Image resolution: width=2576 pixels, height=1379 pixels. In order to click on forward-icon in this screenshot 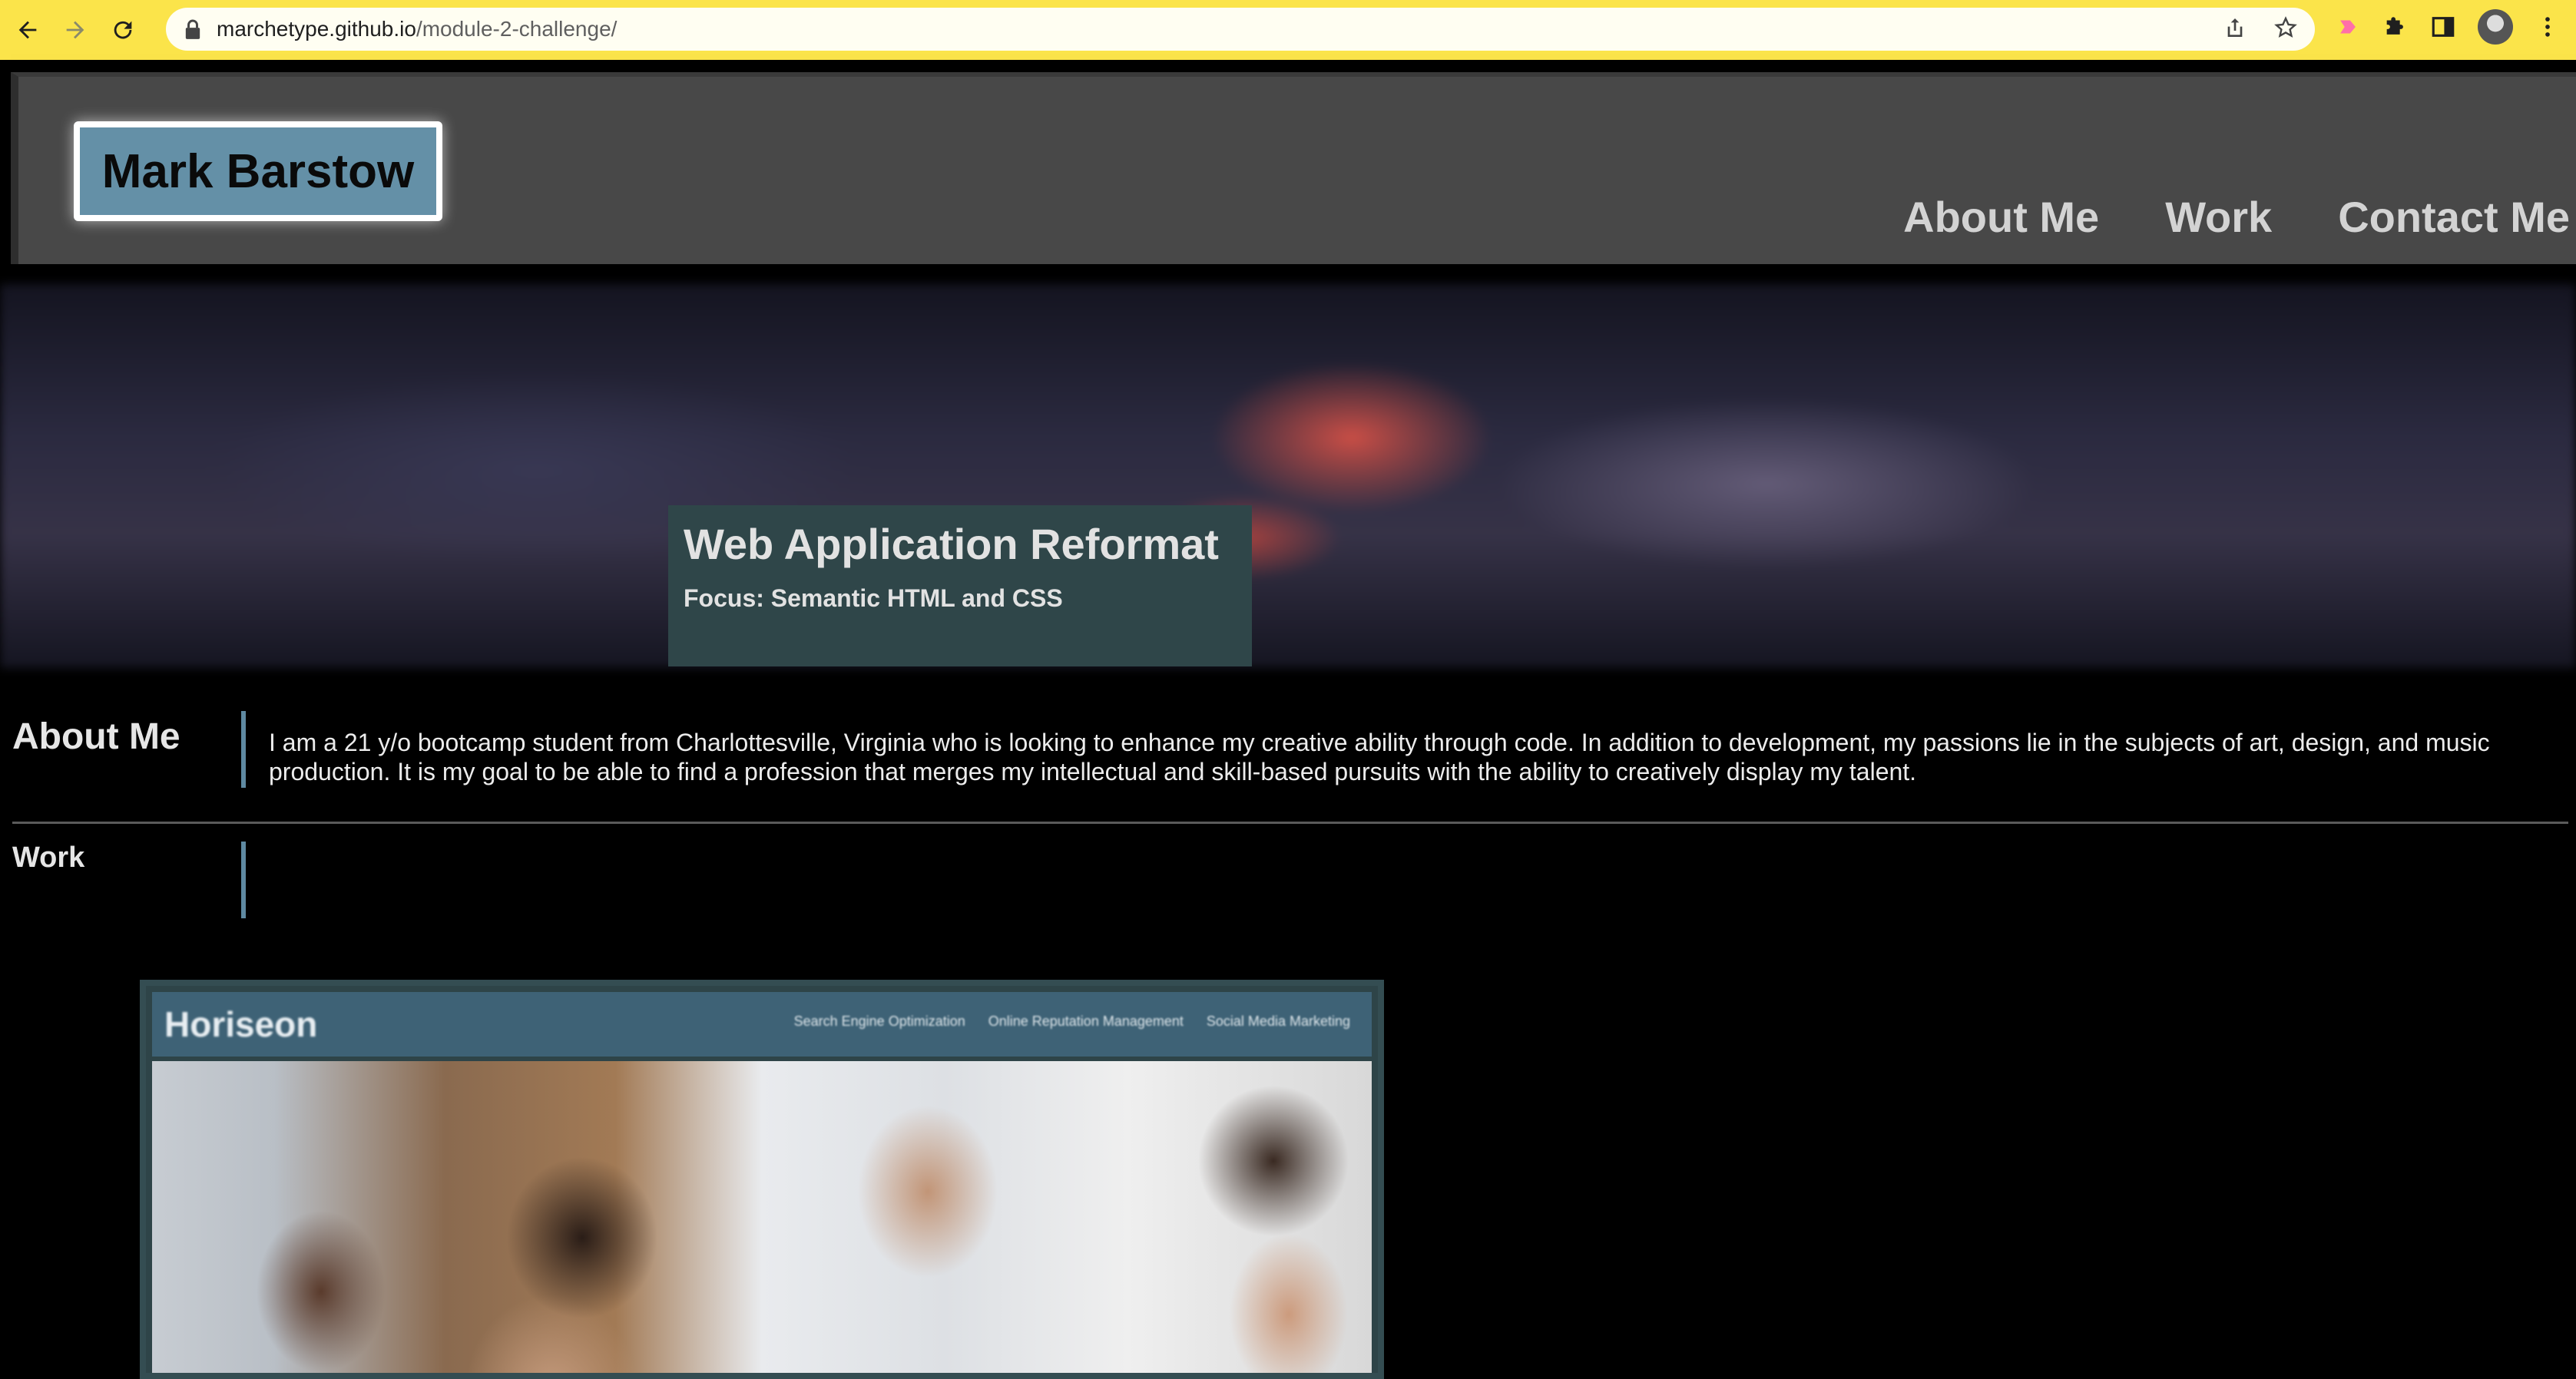, I will do `click(75, 30)`.